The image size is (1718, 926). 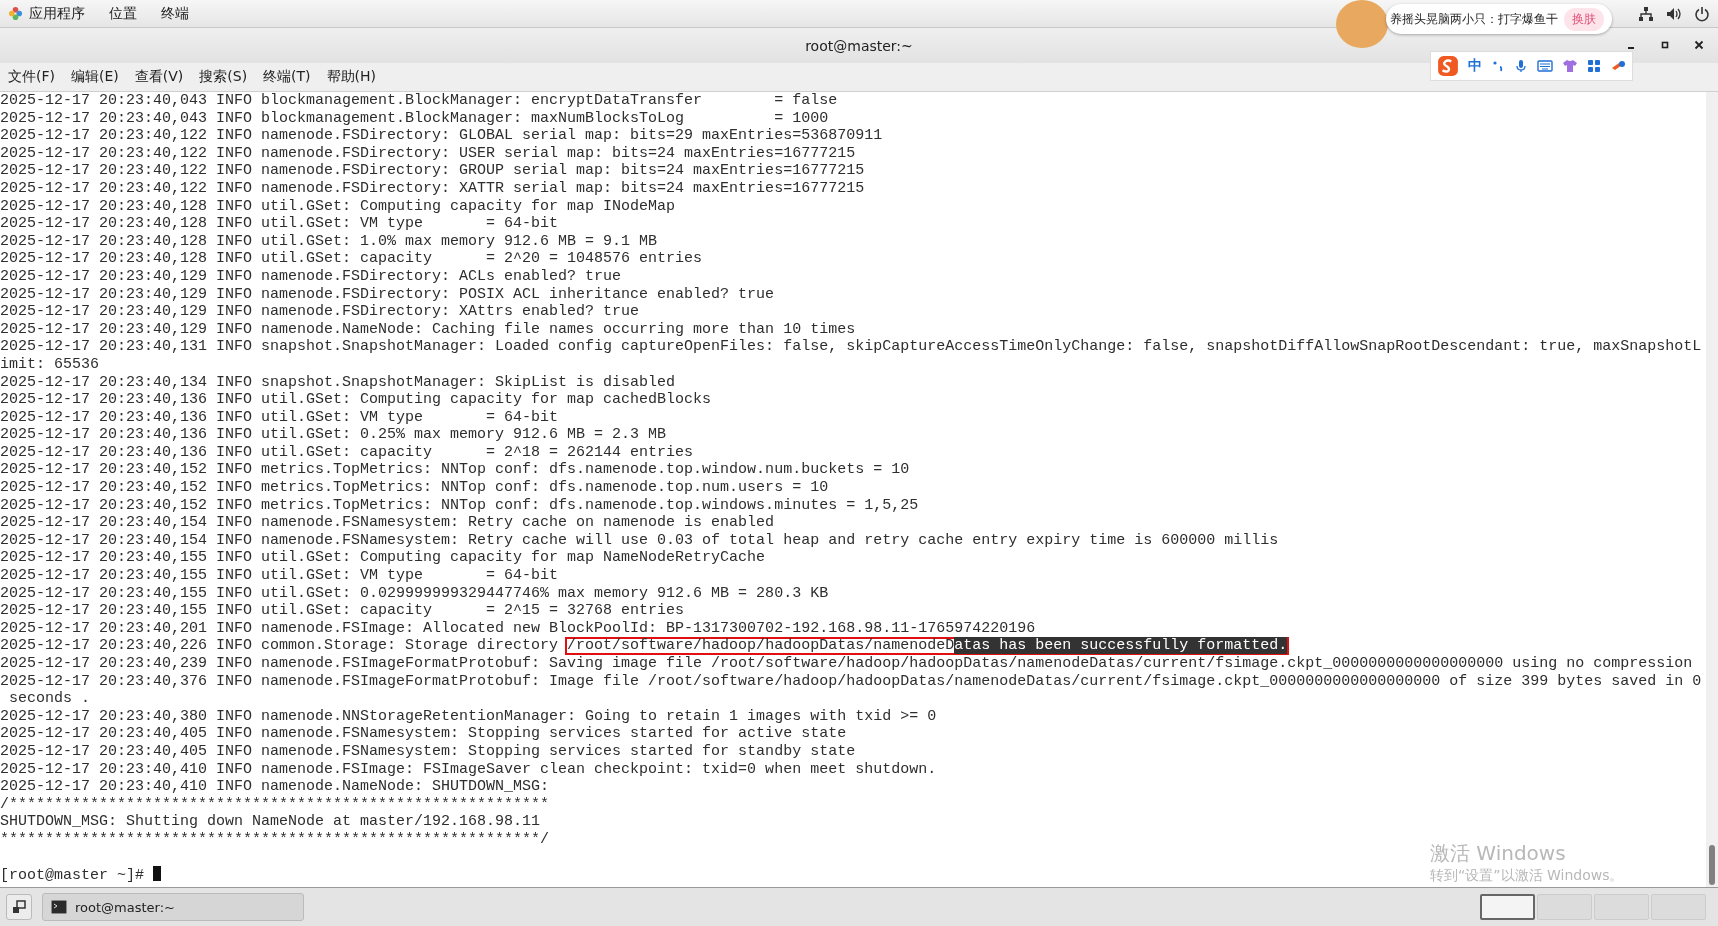 I want to click on maximize-icon, so click(x=1665, y=45).